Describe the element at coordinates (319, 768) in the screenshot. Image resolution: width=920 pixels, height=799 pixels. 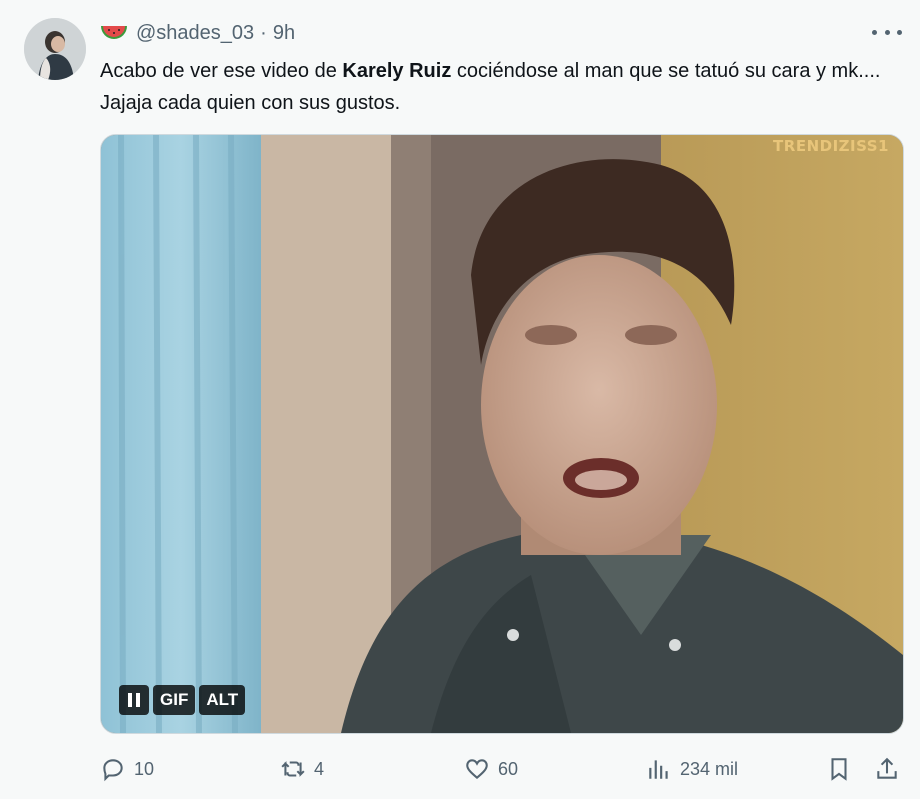
I see `repost-count: 4` at that location.